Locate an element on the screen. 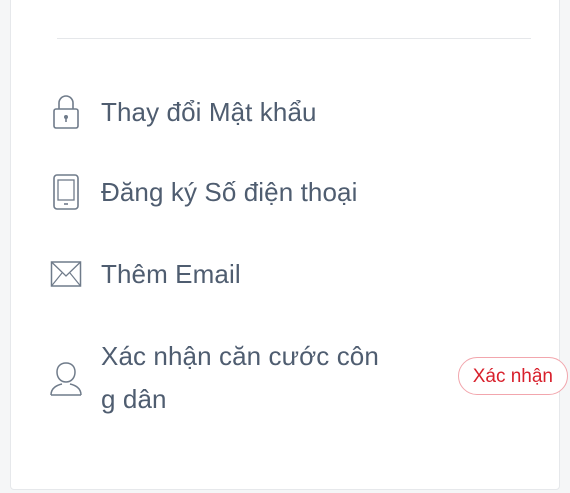 The width and height of the screenshot is (570, 493). change-password-label: Thay đổi Mật khẩu is located at coordinates (209, 111).